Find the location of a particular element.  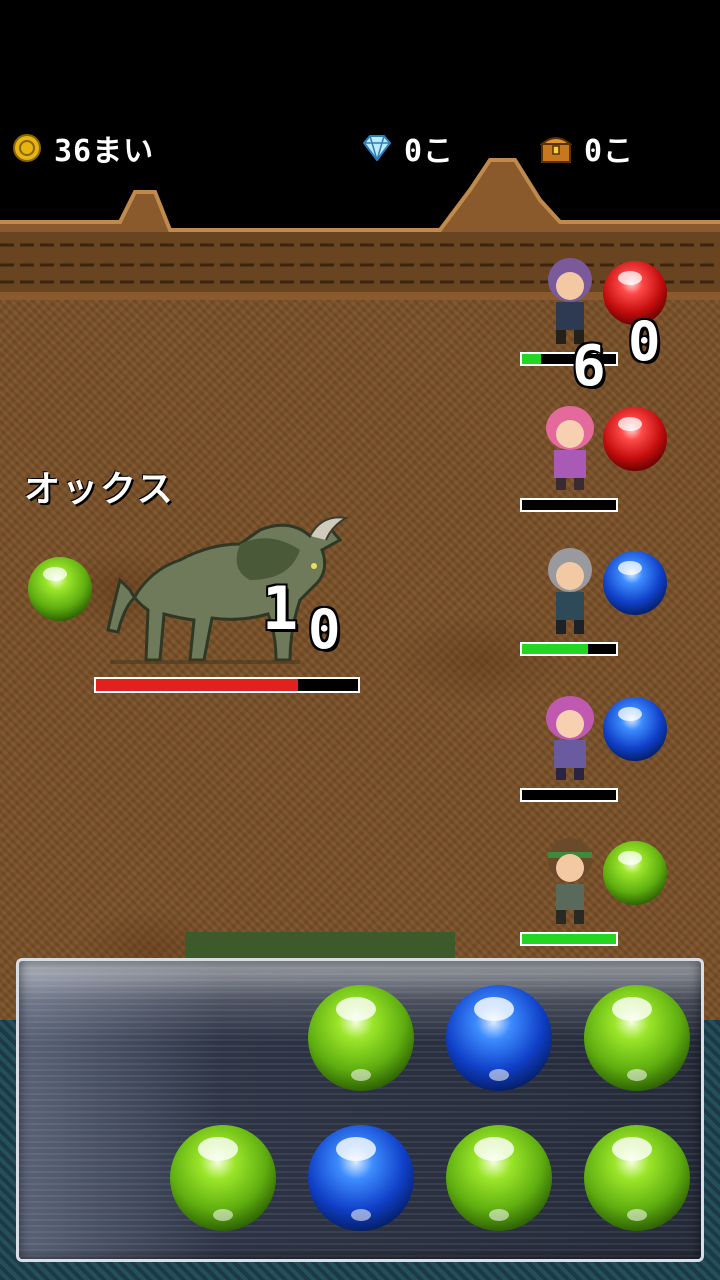

gem-count: 0こ is located at coordinates (429, 151).